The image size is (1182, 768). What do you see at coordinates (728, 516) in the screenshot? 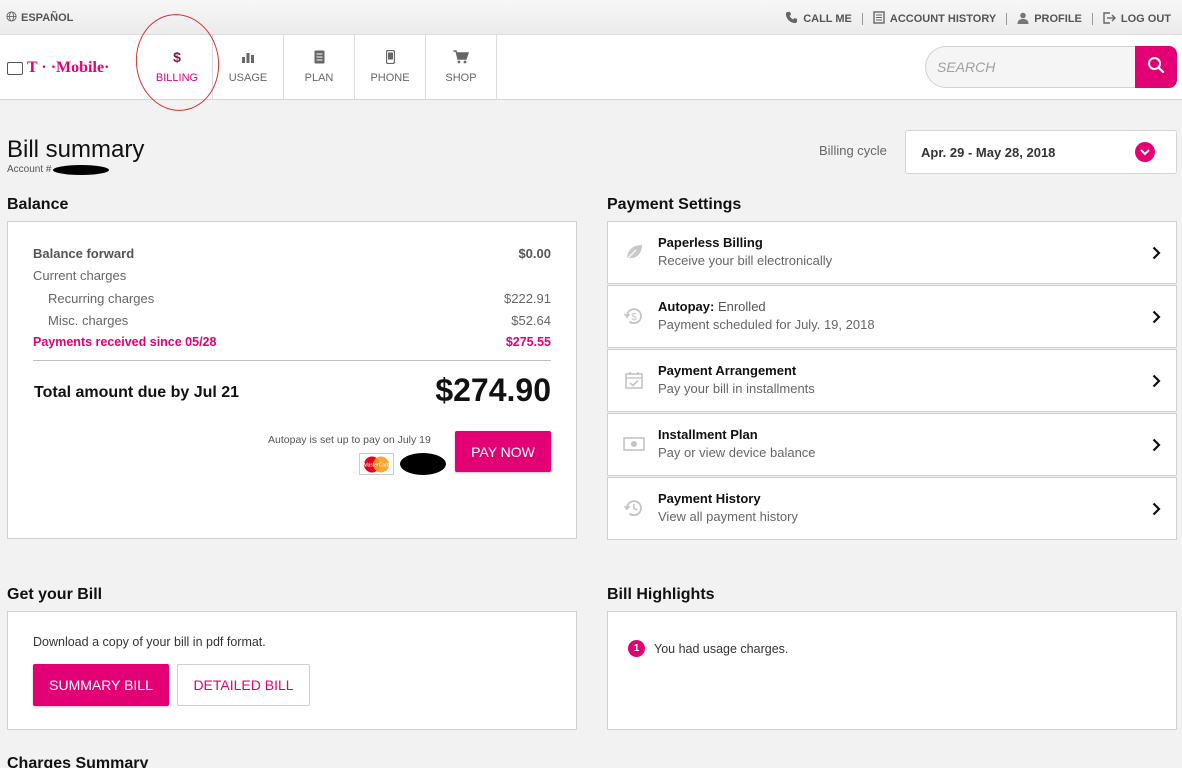
I see `payment-history-subtitle: View all payment history` at bounding box center [728, 516].